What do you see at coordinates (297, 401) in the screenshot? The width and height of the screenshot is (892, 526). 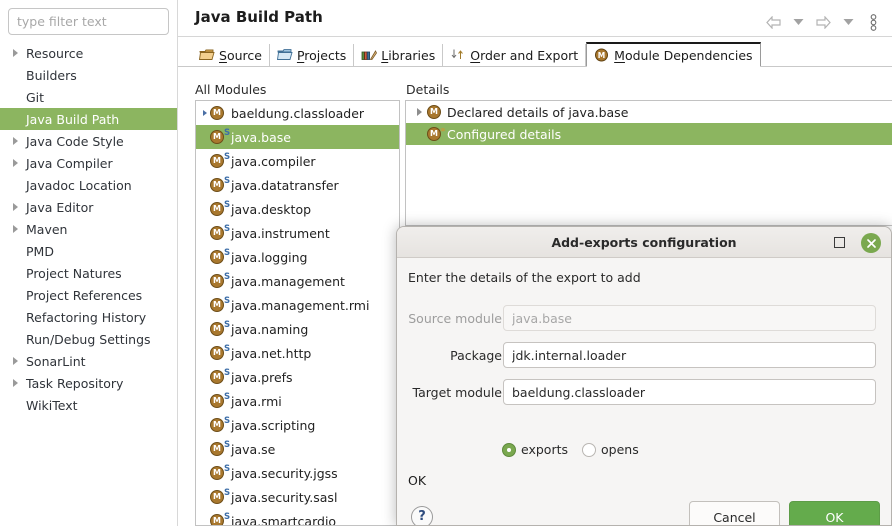 I see `module-list-item: M Sjava.rmi` at bounding box center [297, 401].